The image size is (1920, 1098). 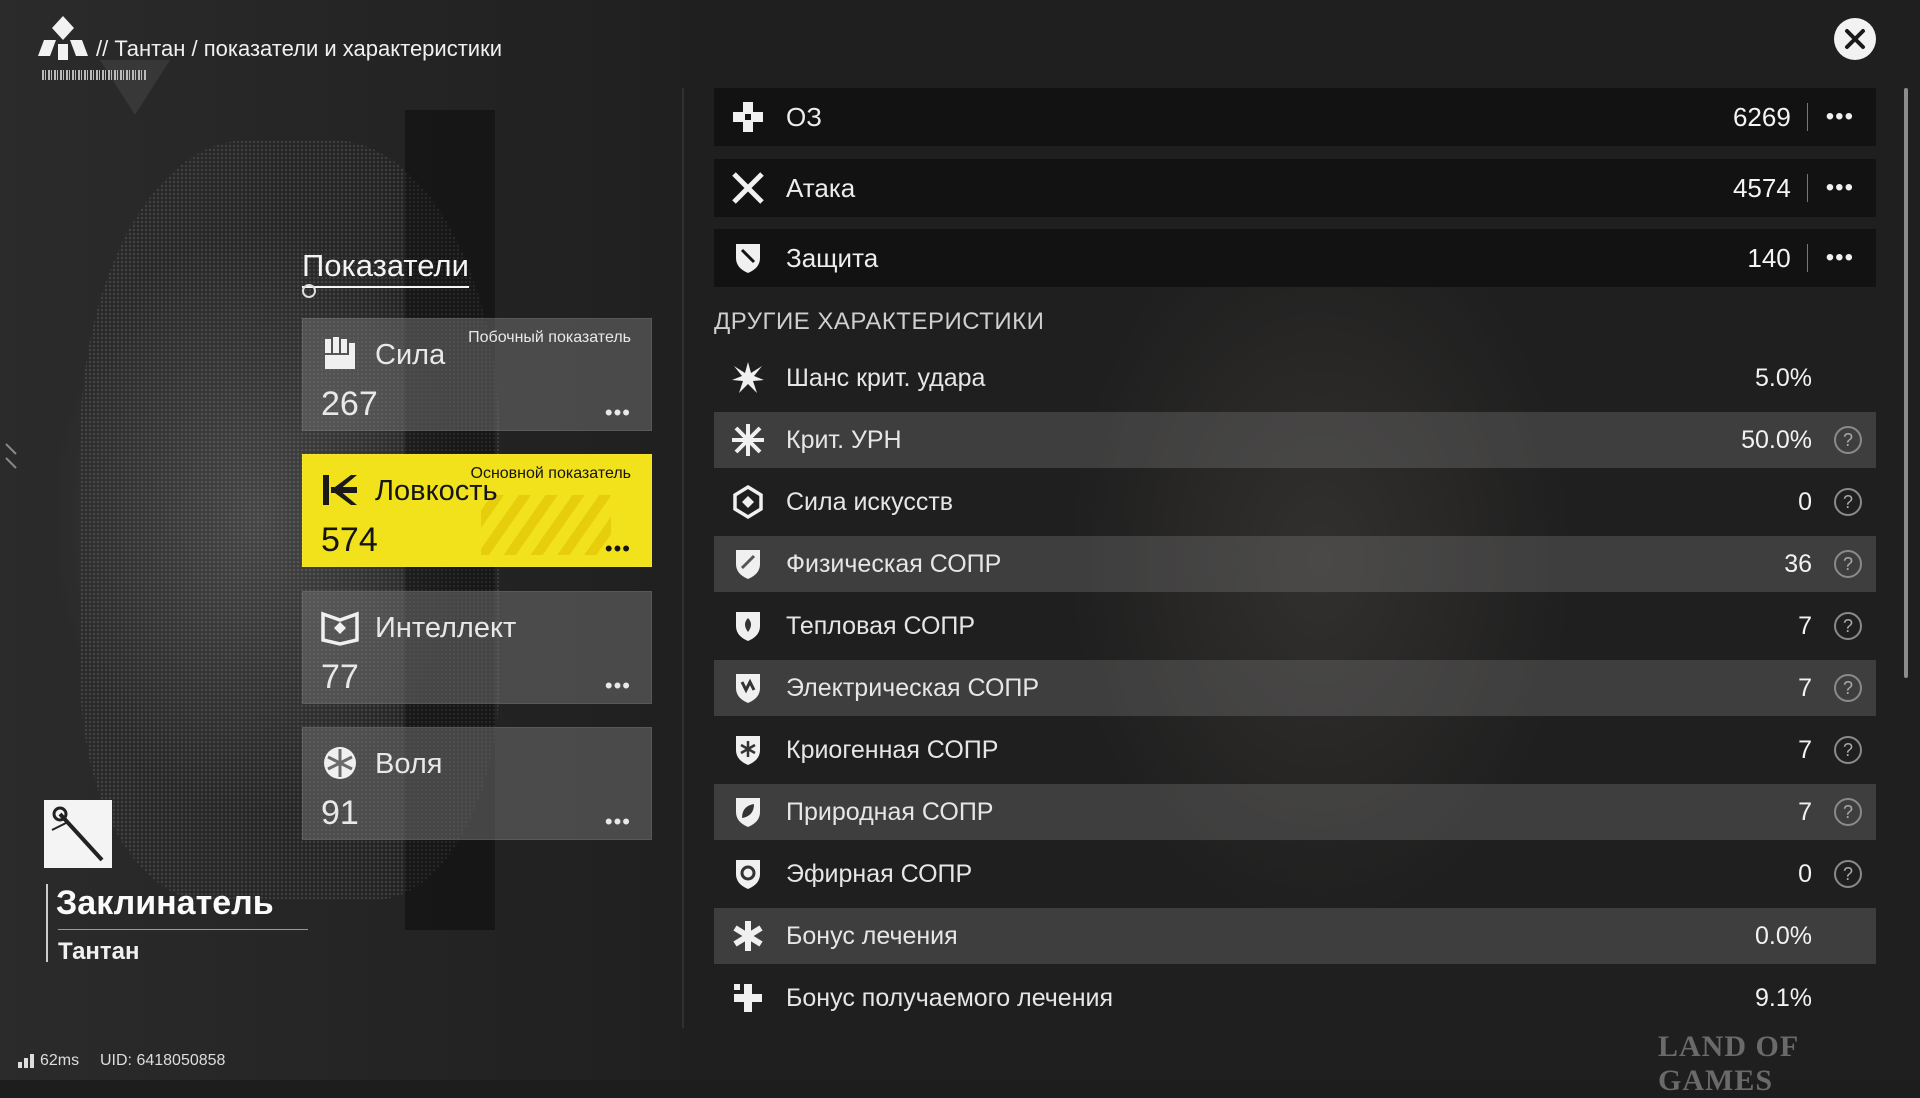 What do you see at coordinates (1295, 502) in the screenshot?
I see `stat-row-arts-power: Сила искусств 0 ?` at bounding box center [1295, 502].